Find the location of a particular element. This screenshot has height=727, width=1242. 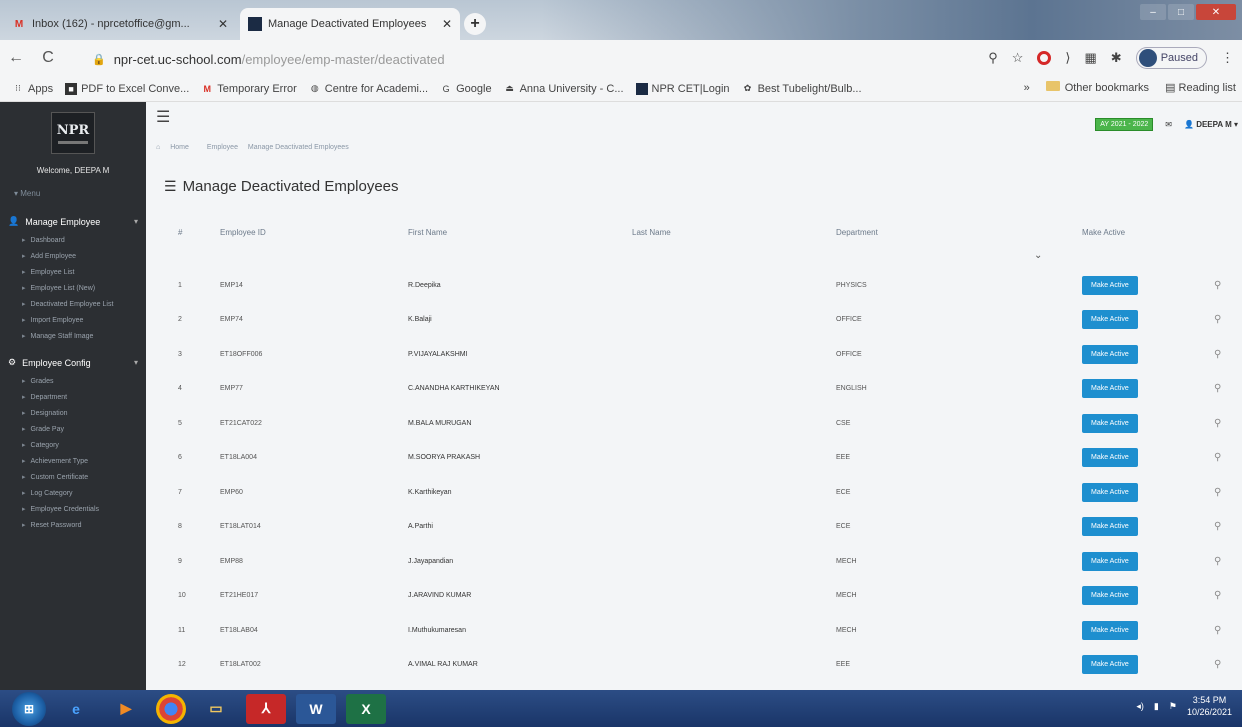

sidebar-item-deactivated: Deactivated Employee List is located at coordinates (73, 305).